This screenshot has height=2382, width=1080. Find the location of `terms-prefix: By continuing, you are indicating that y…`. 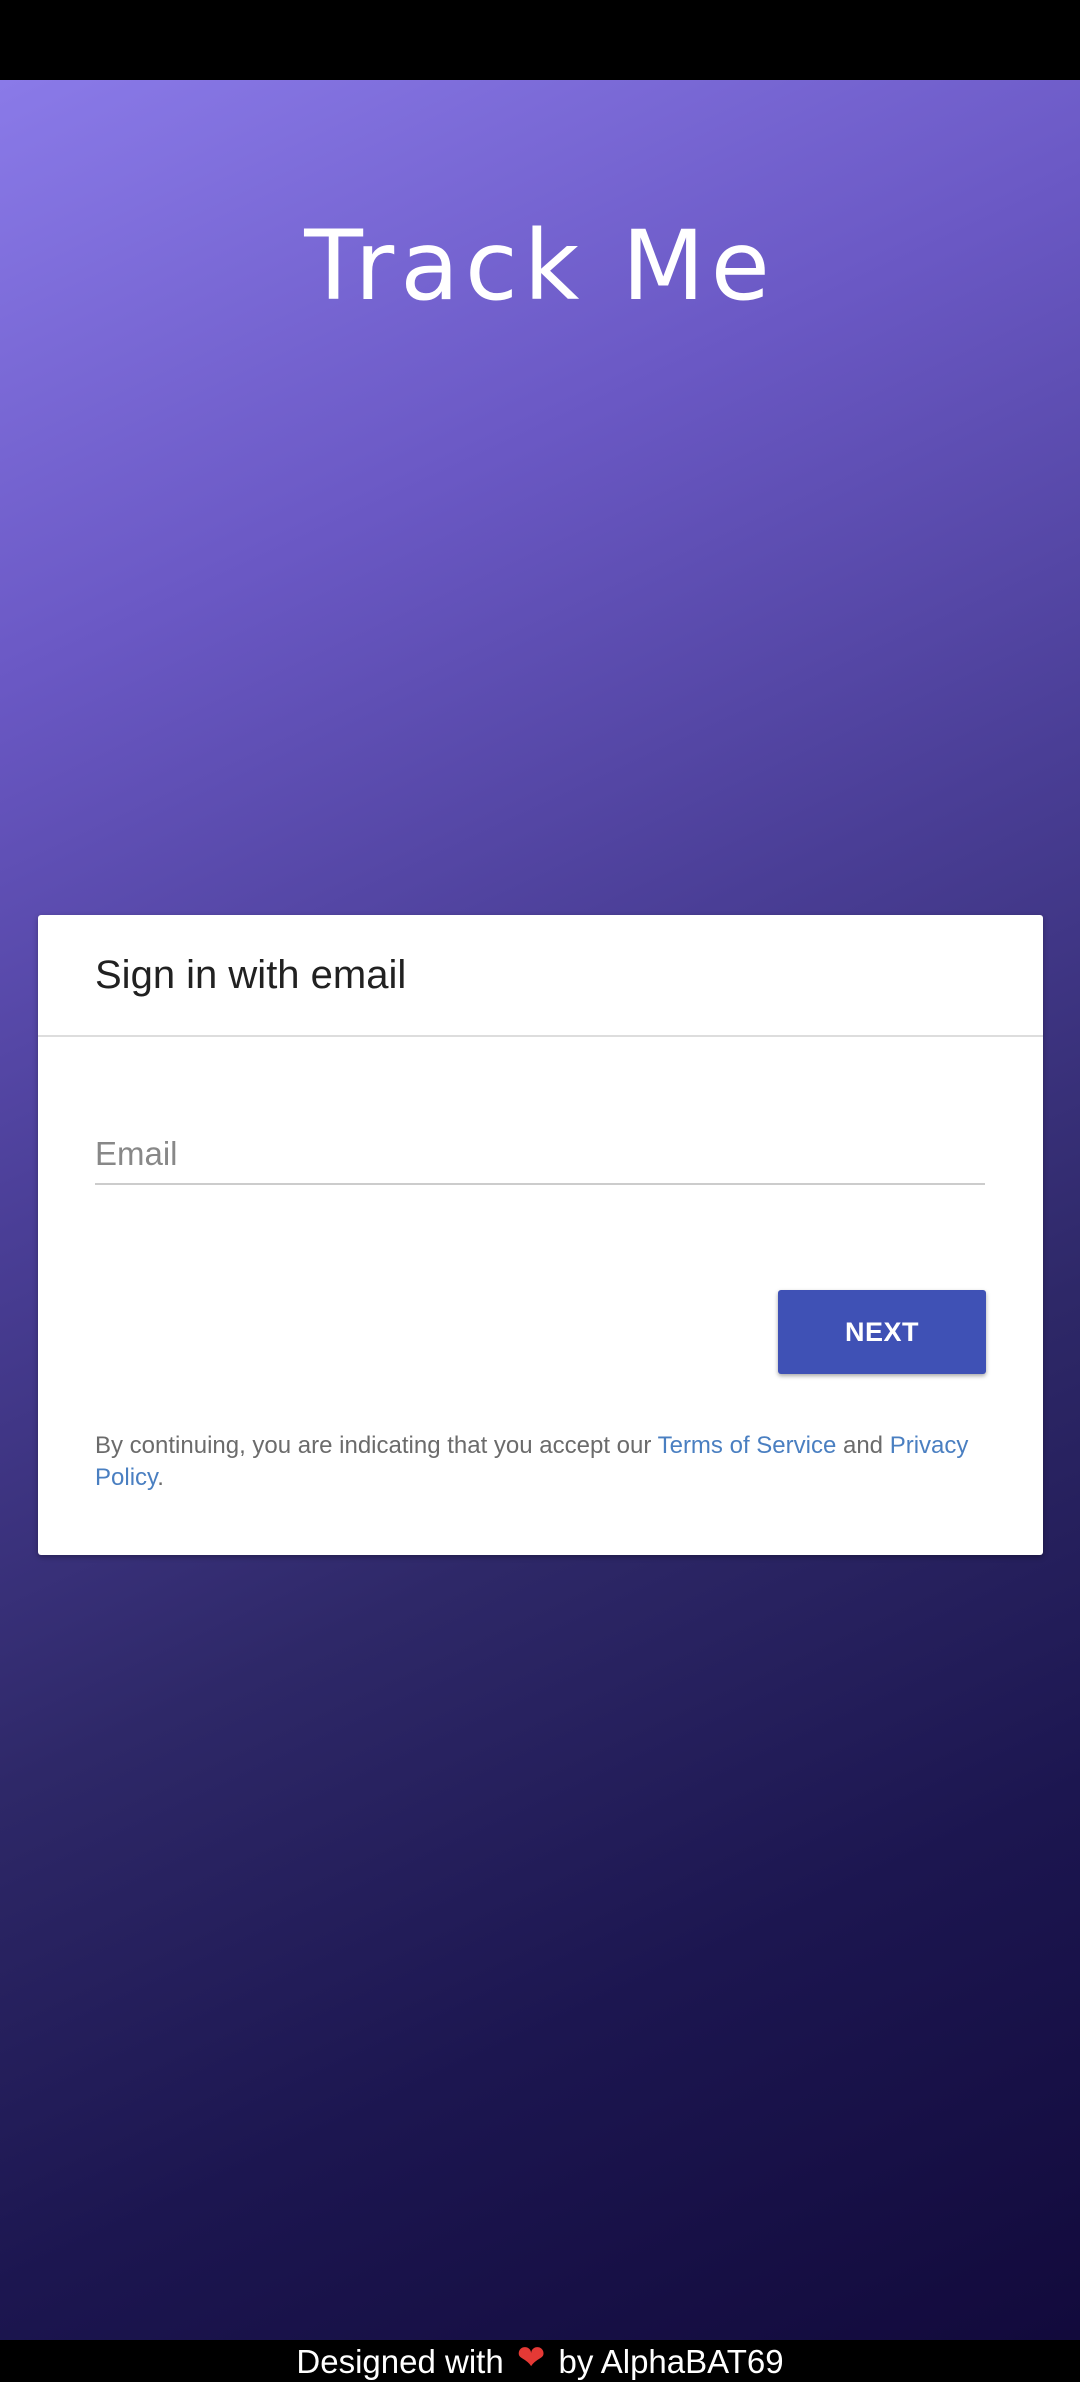

terms-prefix: By continuing, you are indicating that y… is located at coordinates (376, 1445).